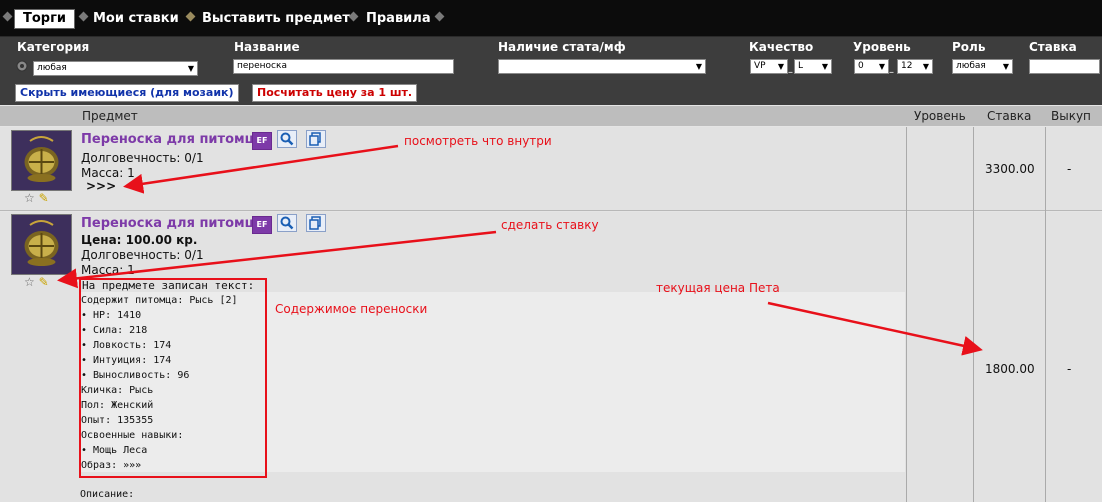  What do you see at coordinates (478, 141) in the screenshot?
I see `annotation-look-inside: посмотреть что внутри` at bounding box center [478, 141].